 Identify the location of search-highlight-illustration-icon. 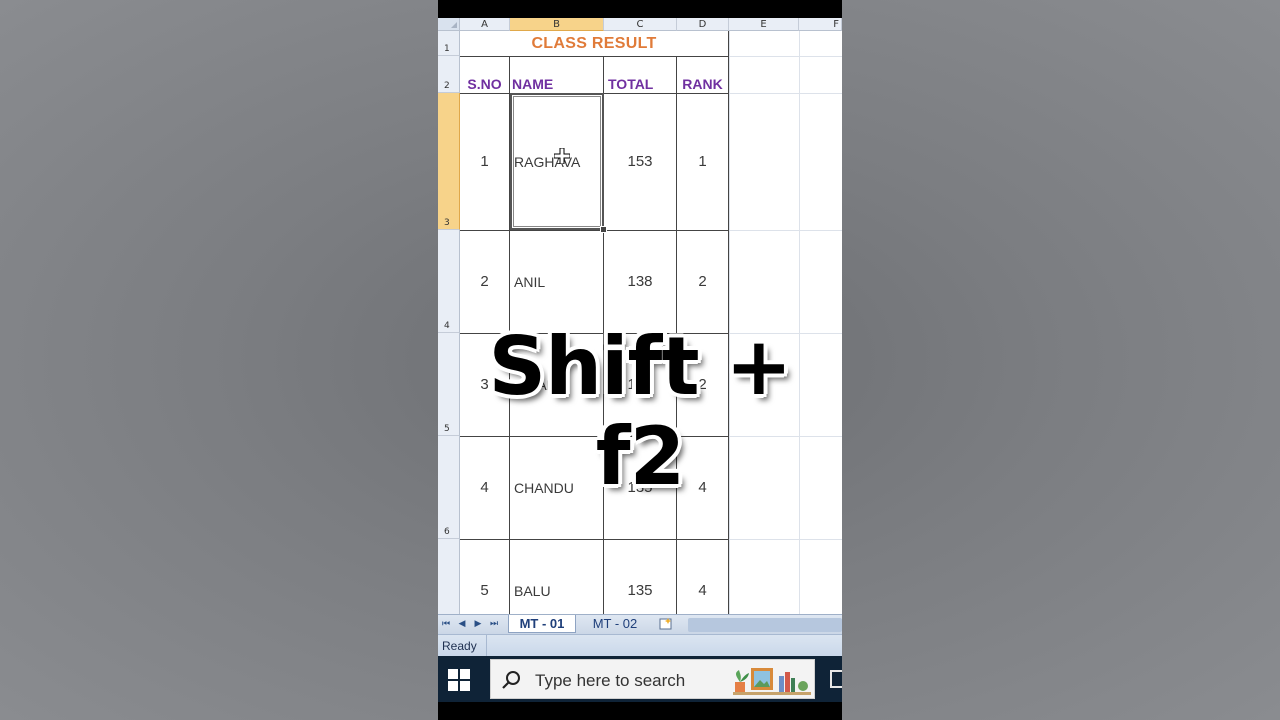
(772, 681).